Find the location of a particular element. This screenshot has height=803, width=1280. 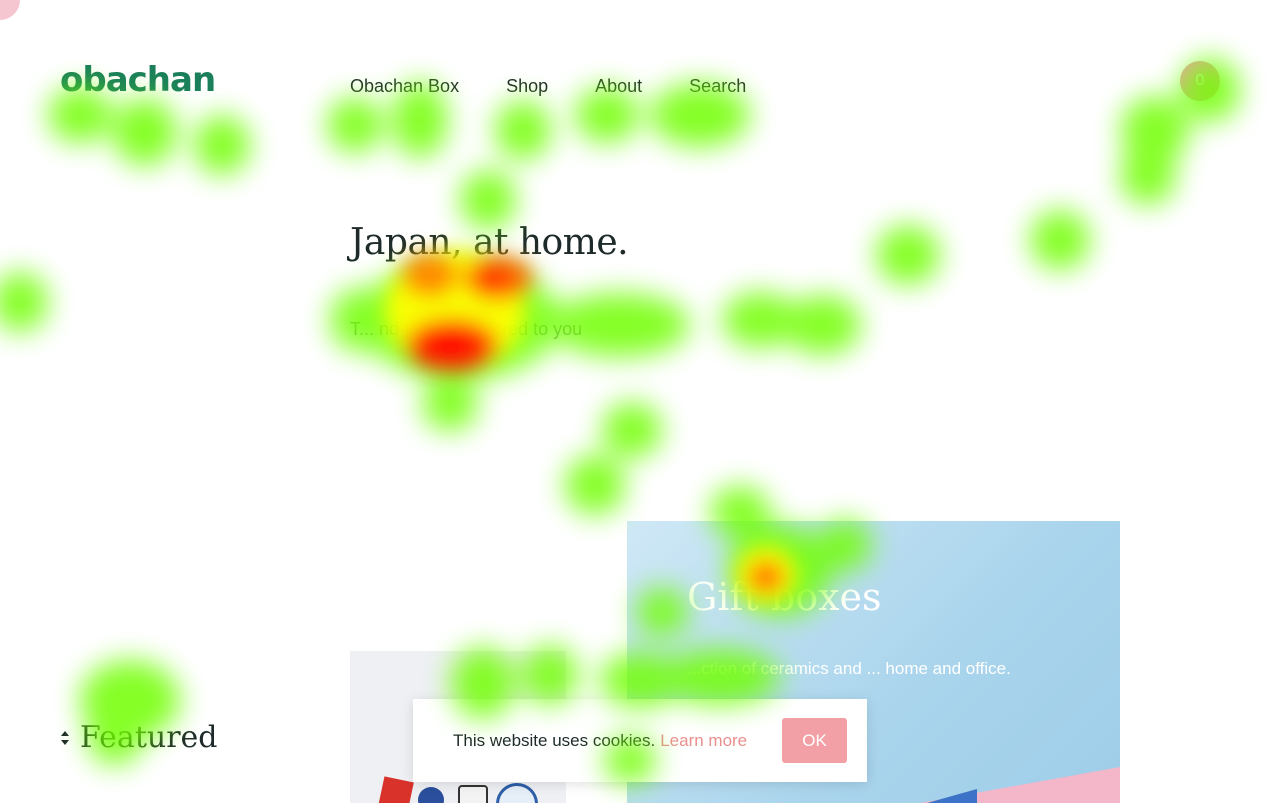

nav-item-obachan-box: Obachan Box is located at coordinates (404, 86).